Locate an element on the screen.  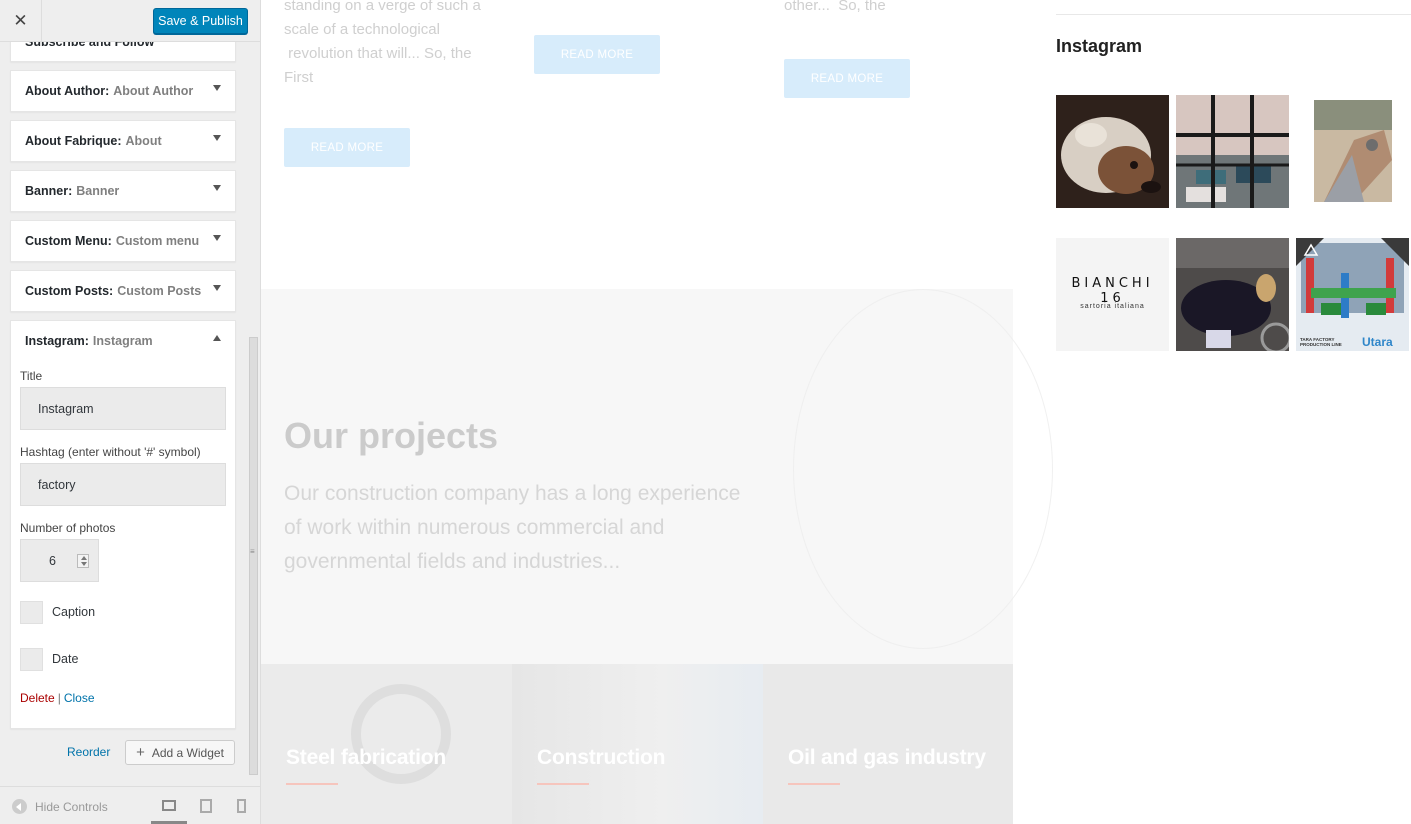
arm-bracelet-photo-icon is located at coordinates (1353, 151).